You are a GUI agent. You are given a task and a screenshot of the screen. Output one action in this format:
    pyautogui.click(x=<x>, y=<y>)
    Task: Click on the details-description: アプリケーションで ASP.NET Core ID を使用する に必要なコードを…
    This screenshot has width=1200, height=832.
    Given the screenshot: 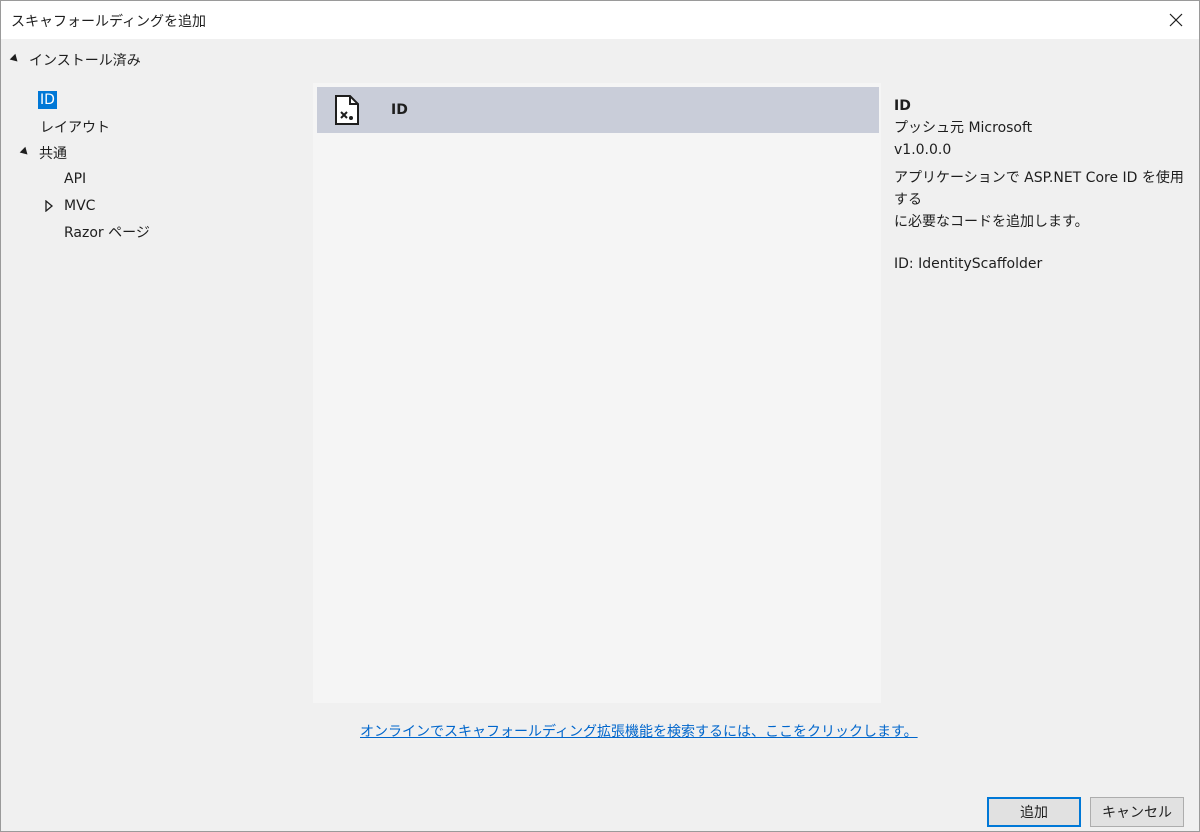 What is the action you would take?
    pyautogui.click(x=1044, y=200)
    